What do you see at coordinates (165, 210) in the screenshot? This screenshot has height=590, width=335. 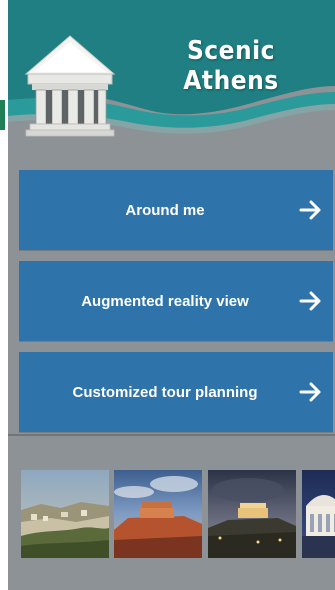 I see `around-me-label: Around me` at bounding box center [165, 210].